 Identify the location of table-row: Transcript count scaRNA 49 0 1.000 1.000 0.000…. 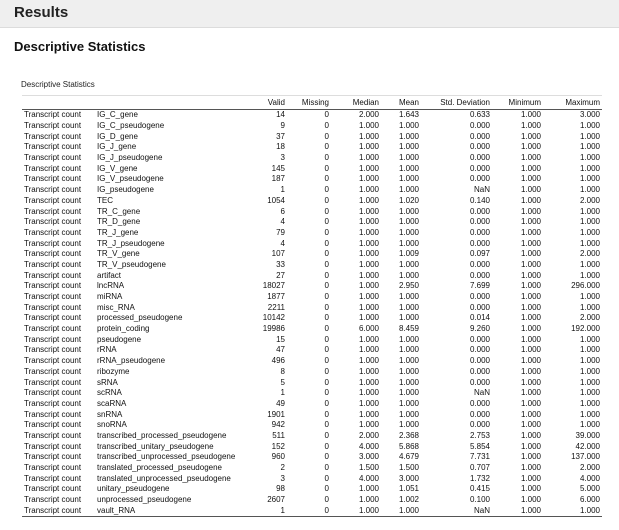
(312, 404).